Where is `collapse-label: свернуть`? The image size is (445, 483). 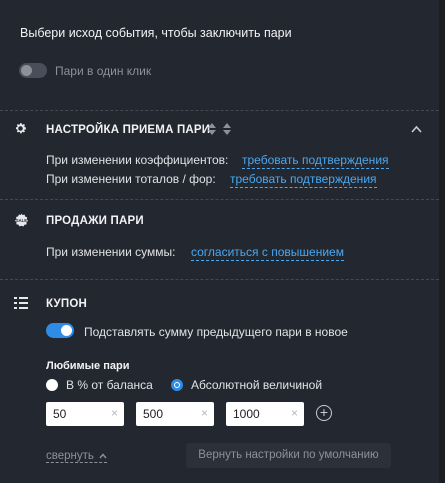
collapse-label: свернуть is located at coordinates (70, 456).